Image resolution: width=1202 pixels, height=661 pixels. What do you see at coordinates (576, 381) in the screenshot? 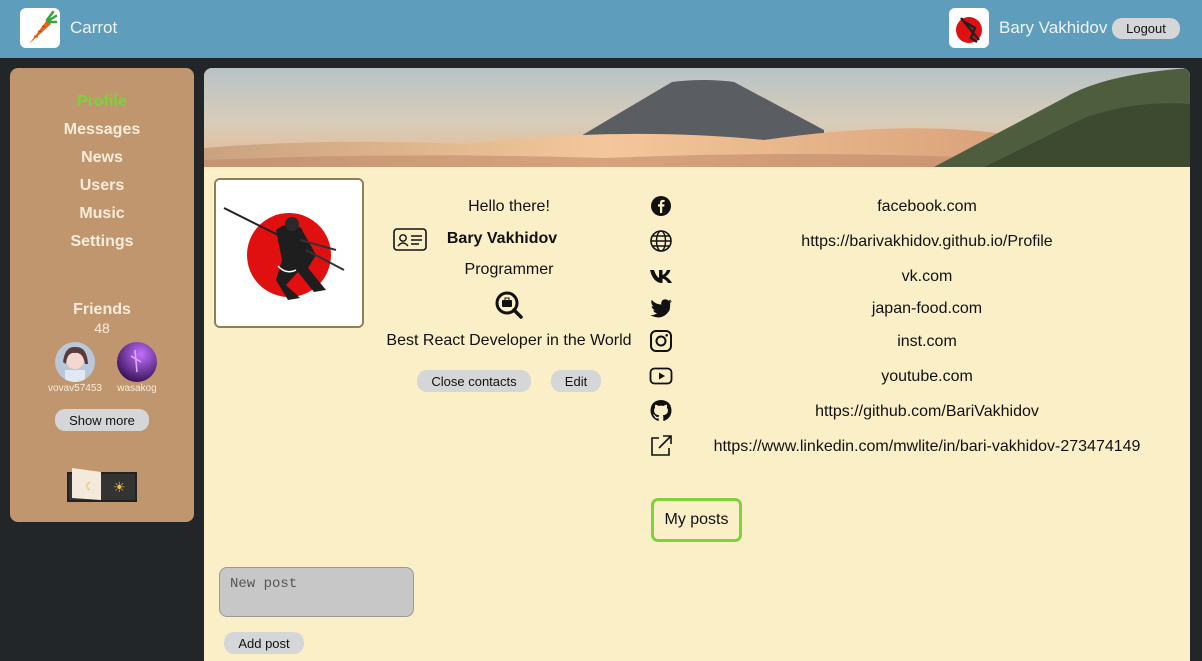
I see `edit-button: Edit` at bounding box center [576, 381].